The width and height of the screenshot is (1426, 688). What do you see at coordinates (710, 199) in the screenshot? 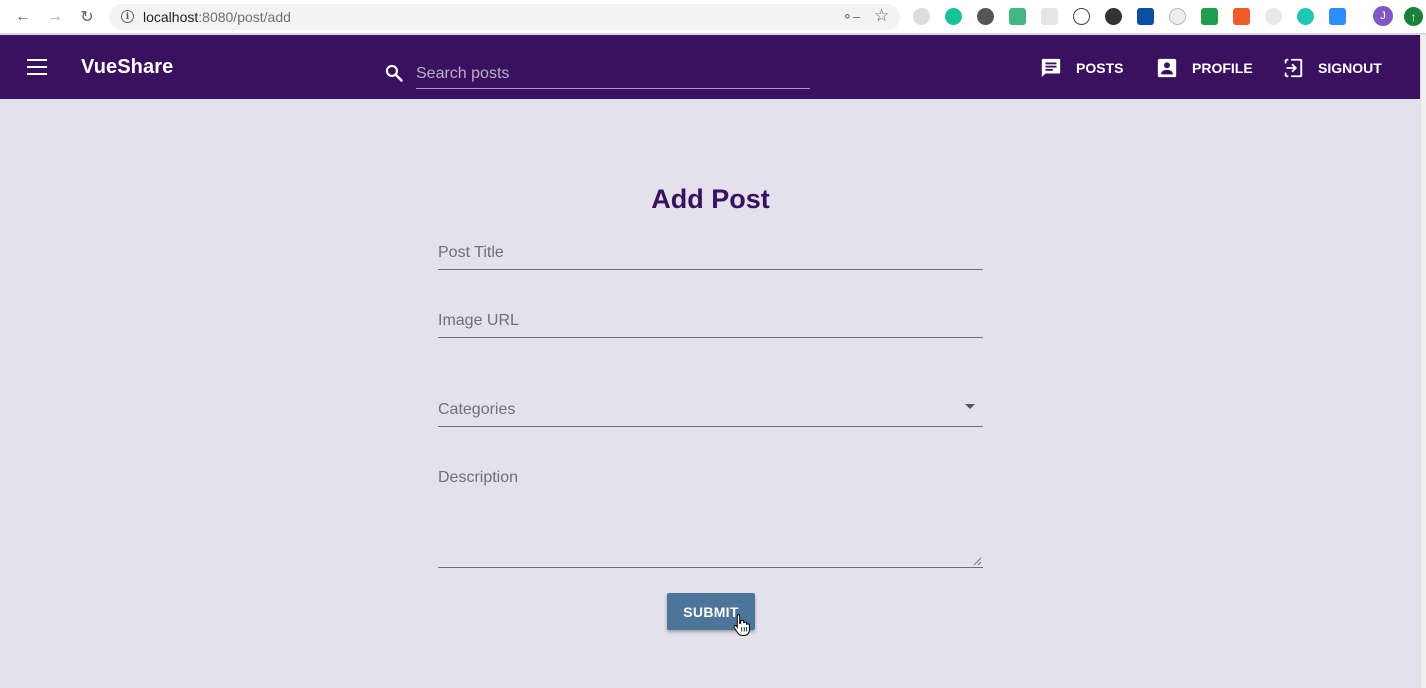
I see `page-title: Add Post` at bounding box center [710, 199].